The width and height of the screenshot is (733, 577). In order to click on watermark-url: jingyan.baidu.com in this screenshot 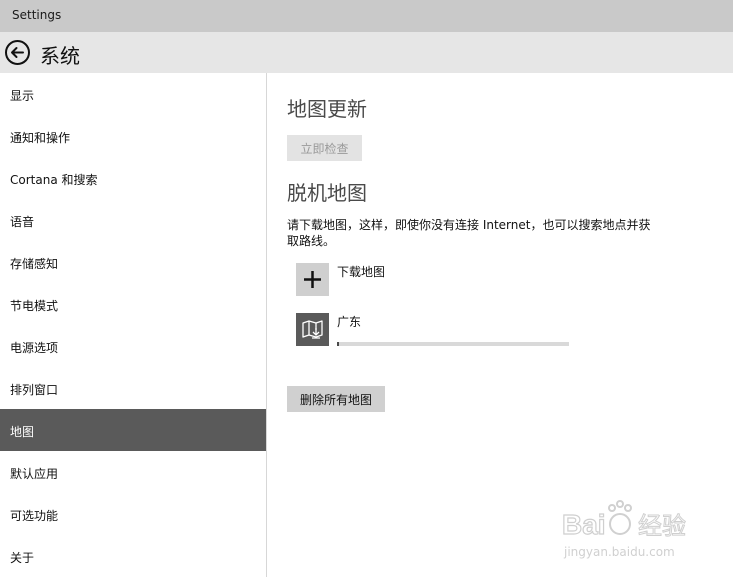, I will do `click(619, 552)`.